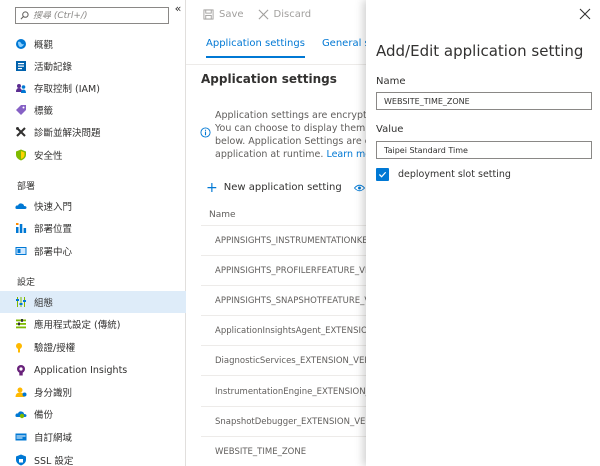  What do you see at coordinates (269, 79) in the screenshot?
I see `page-title: Application settings` at bounding box center [269, 79].